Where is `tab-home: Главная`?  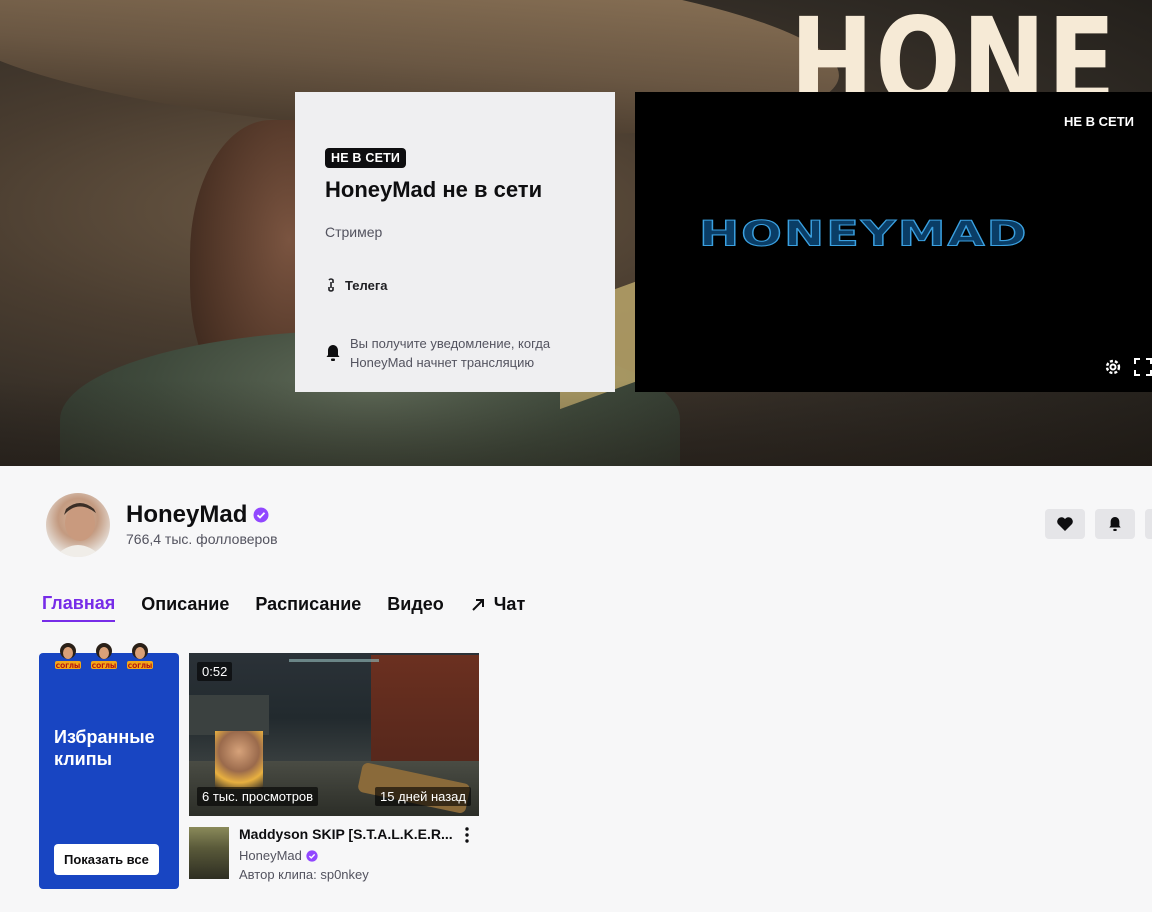 tab-home: Главная is located at coordinates (79, 607).